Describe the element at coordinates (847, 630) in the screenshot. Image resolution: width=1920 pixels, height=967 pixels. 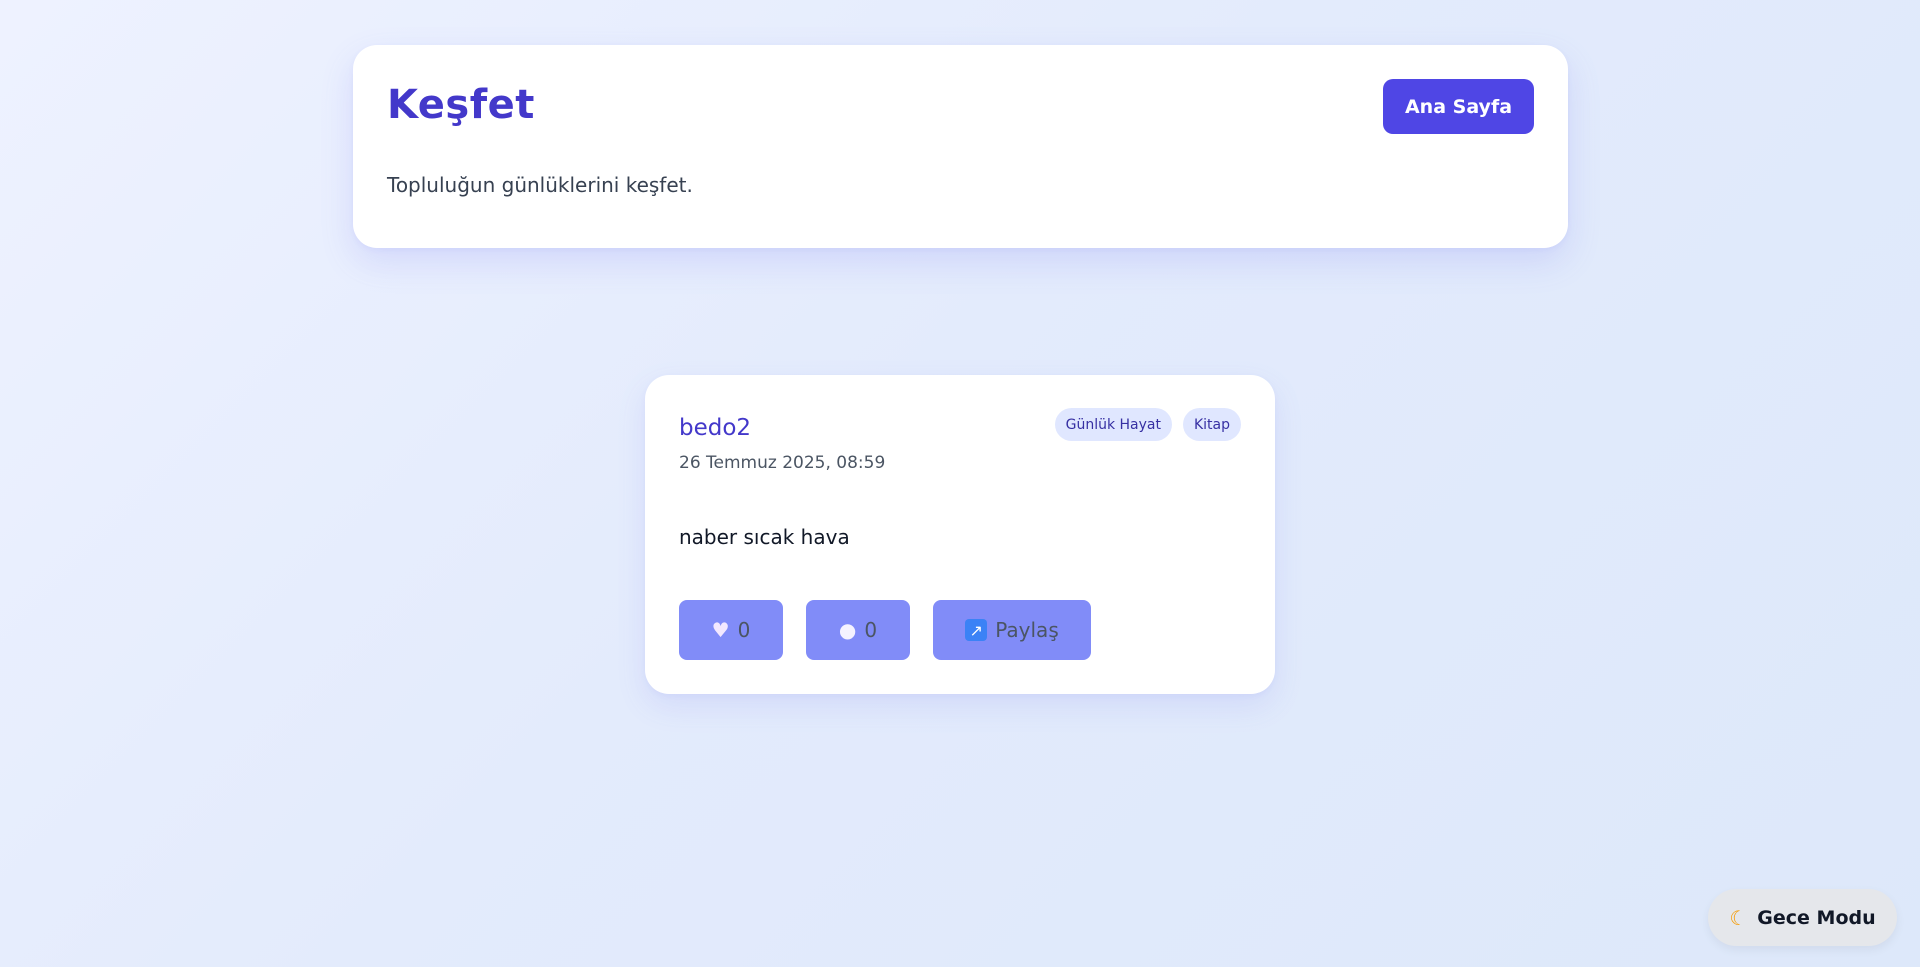
I see `speech-bubble-icon: ●` at that location.